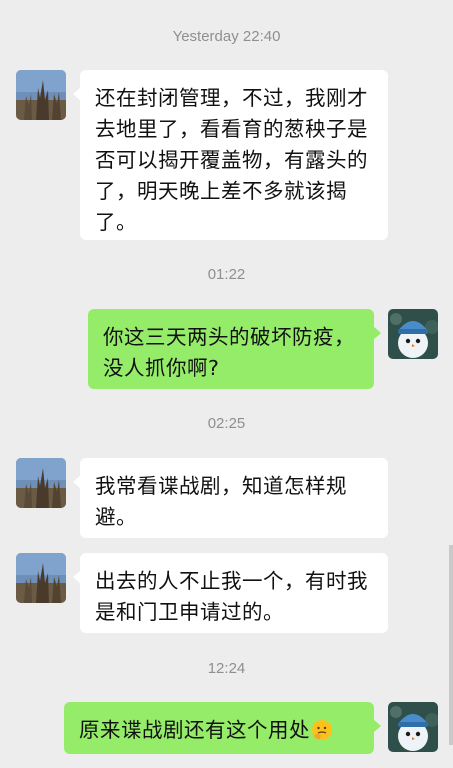  What do you see at coordinates (451, 645) in the screenshot?
I see `scrollbar` at bounding box center [451, 645].